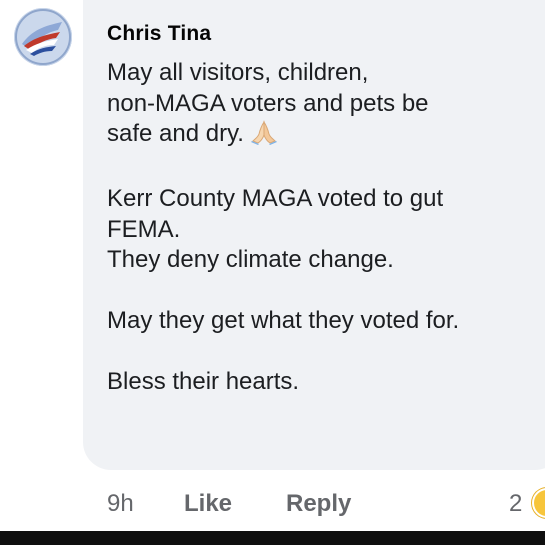  Describe the element at coordinates (144, 229) in the screenshot. I see `comment-line: FEMA.` at that location.